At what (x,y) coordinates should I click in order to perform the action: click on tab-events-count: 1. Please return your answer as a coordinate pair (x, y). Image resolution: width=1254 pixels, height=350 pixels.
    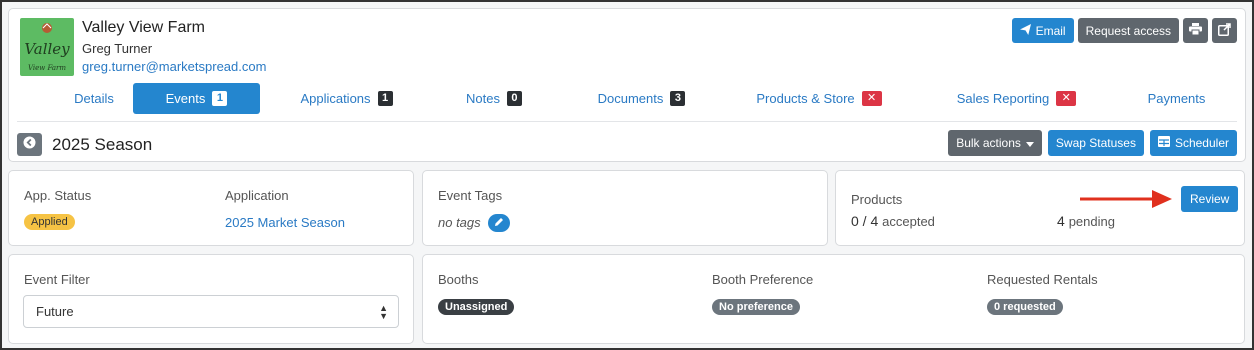
    Looking at the image, I should click on (220, 98).